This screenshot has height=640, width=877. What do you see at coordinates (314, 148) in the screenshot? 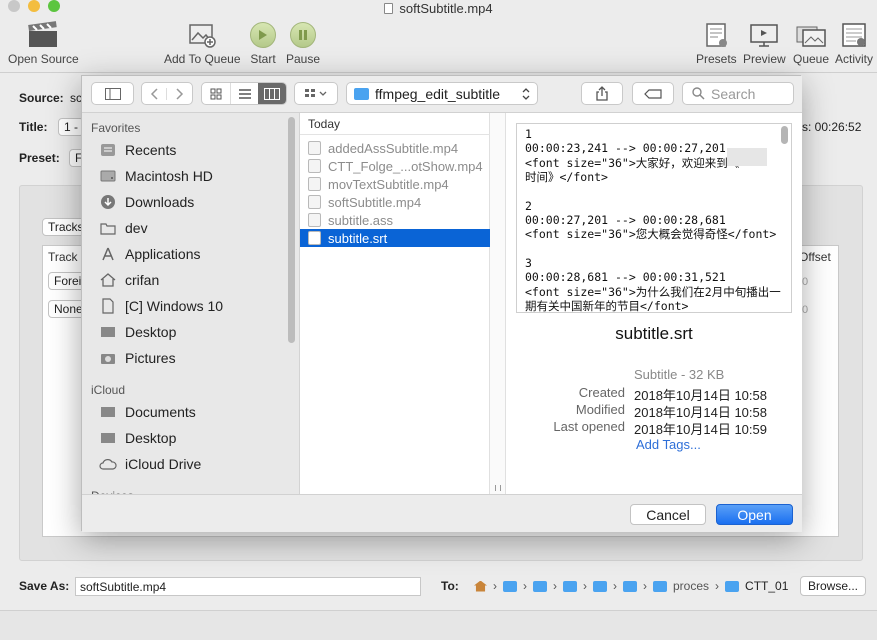
I see `movie-file-icon` at bounding box center [314, 148].